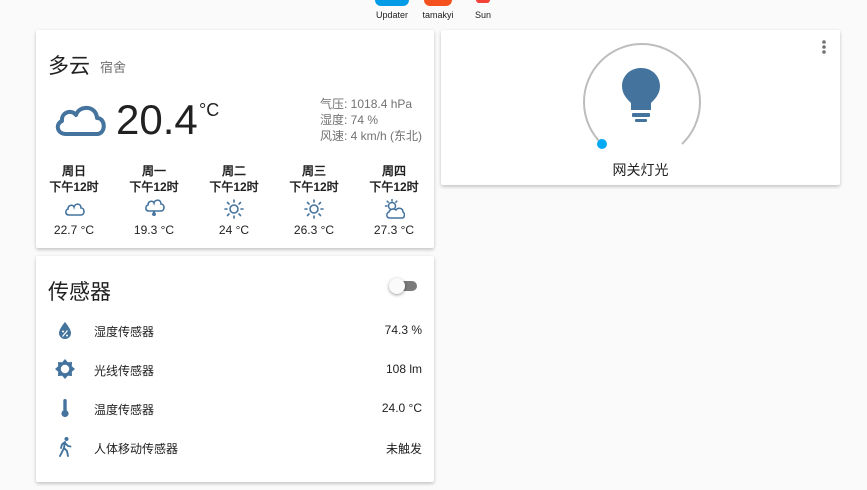 This screenshot has height=490, width=867. I want to click on forecast-item: 周四 下午12时 27.3 °C, so click(394, 200).